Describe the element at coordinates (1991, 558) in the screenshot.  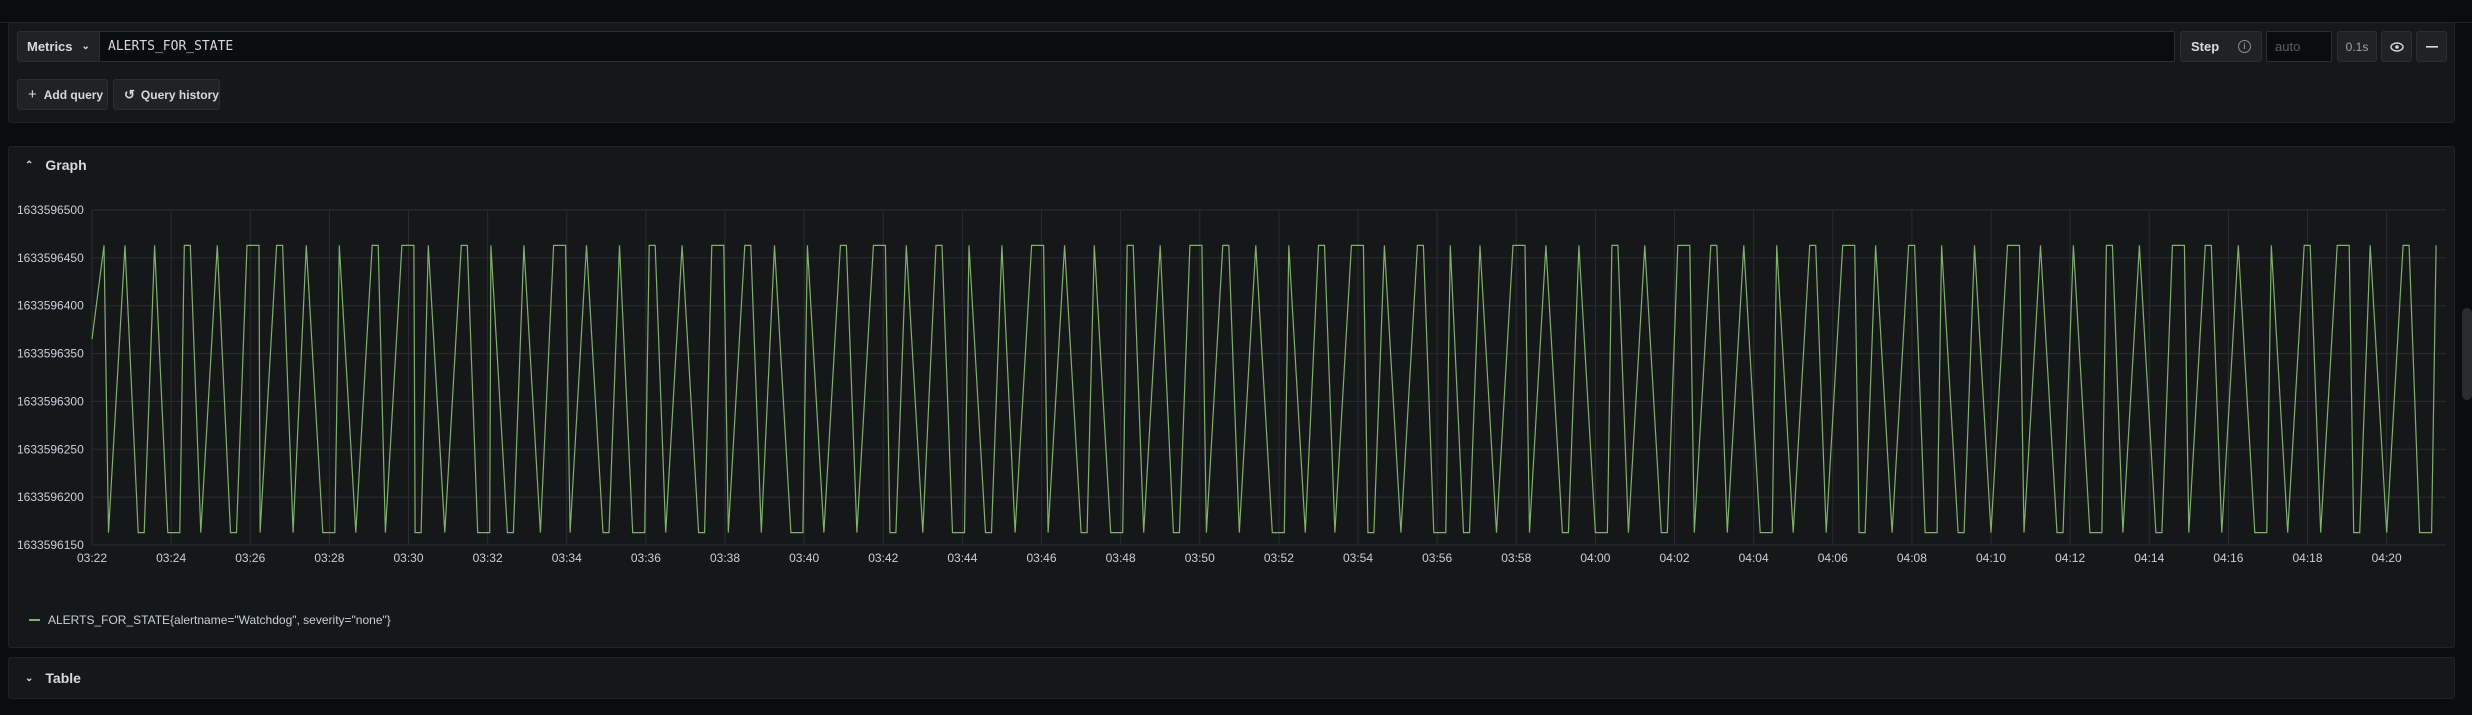
I see `x-tick-label: 04:10` at that location.